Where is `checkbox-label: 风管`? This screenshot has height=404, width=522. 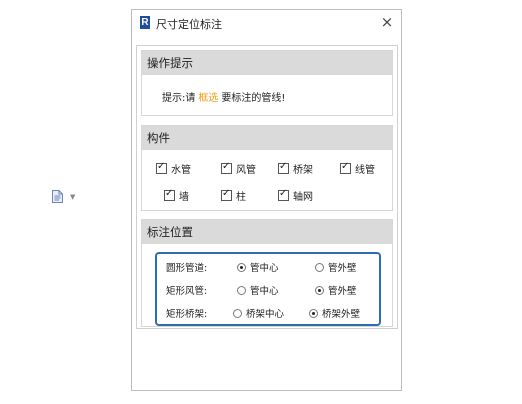 checkbox-label: 风管 is located at coordinates (246, 170).